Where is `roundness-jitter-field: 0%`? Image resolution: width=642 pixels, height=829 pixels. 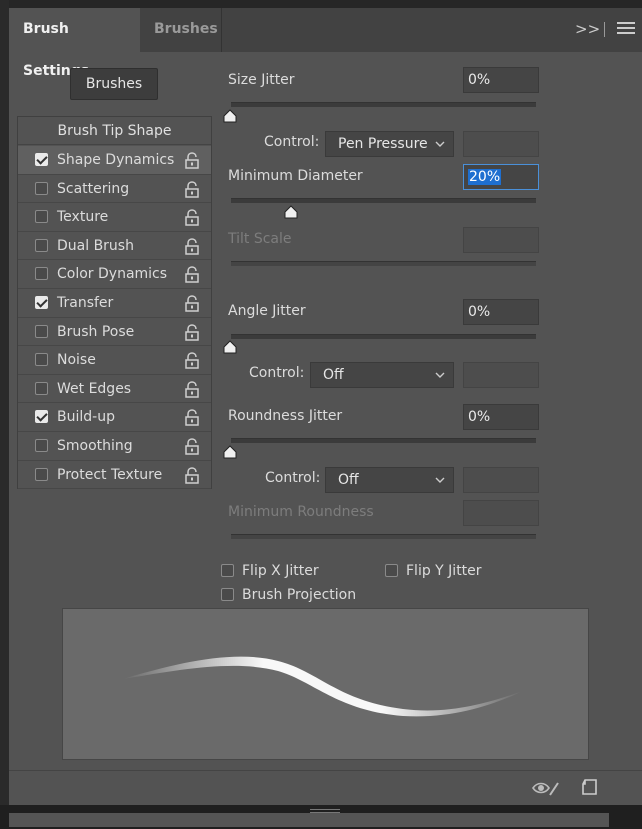 roundness-jitter-field: 0% is located at coordinates (501, 417).